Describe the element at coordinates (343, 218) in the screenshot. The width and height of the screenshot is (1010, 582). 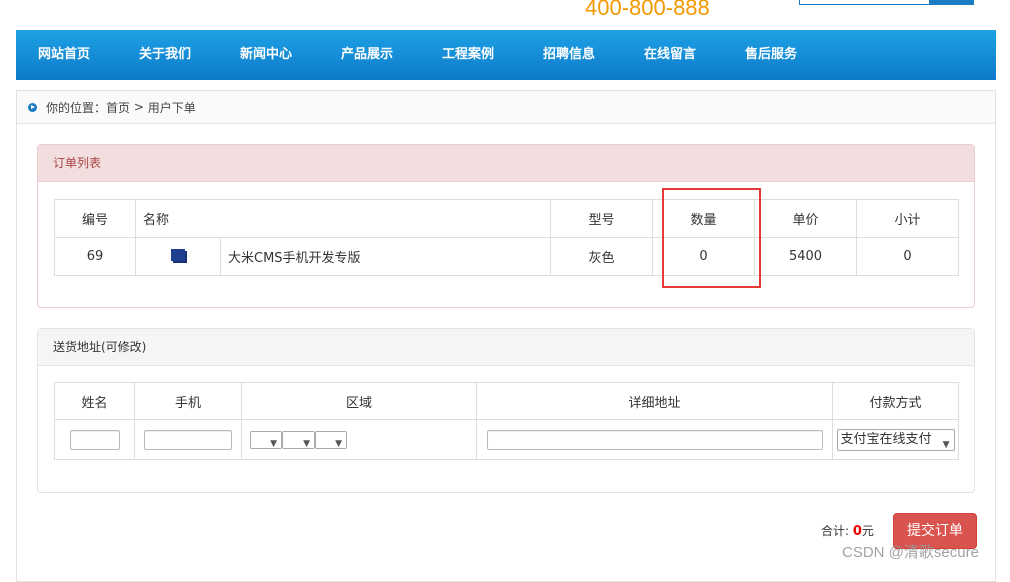
I see `col-name: 名称` at that location.